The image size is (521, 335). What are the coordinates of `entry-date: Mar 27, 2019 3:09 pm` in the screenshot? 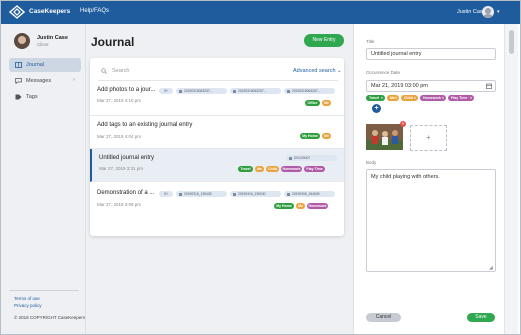 It's located at (119, 204).